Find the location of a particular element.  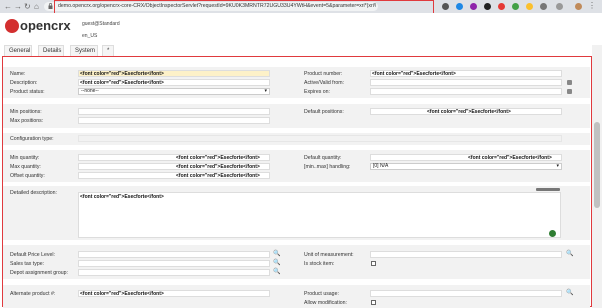

editor-toolbar-icon is located at coordinates (548, 189).